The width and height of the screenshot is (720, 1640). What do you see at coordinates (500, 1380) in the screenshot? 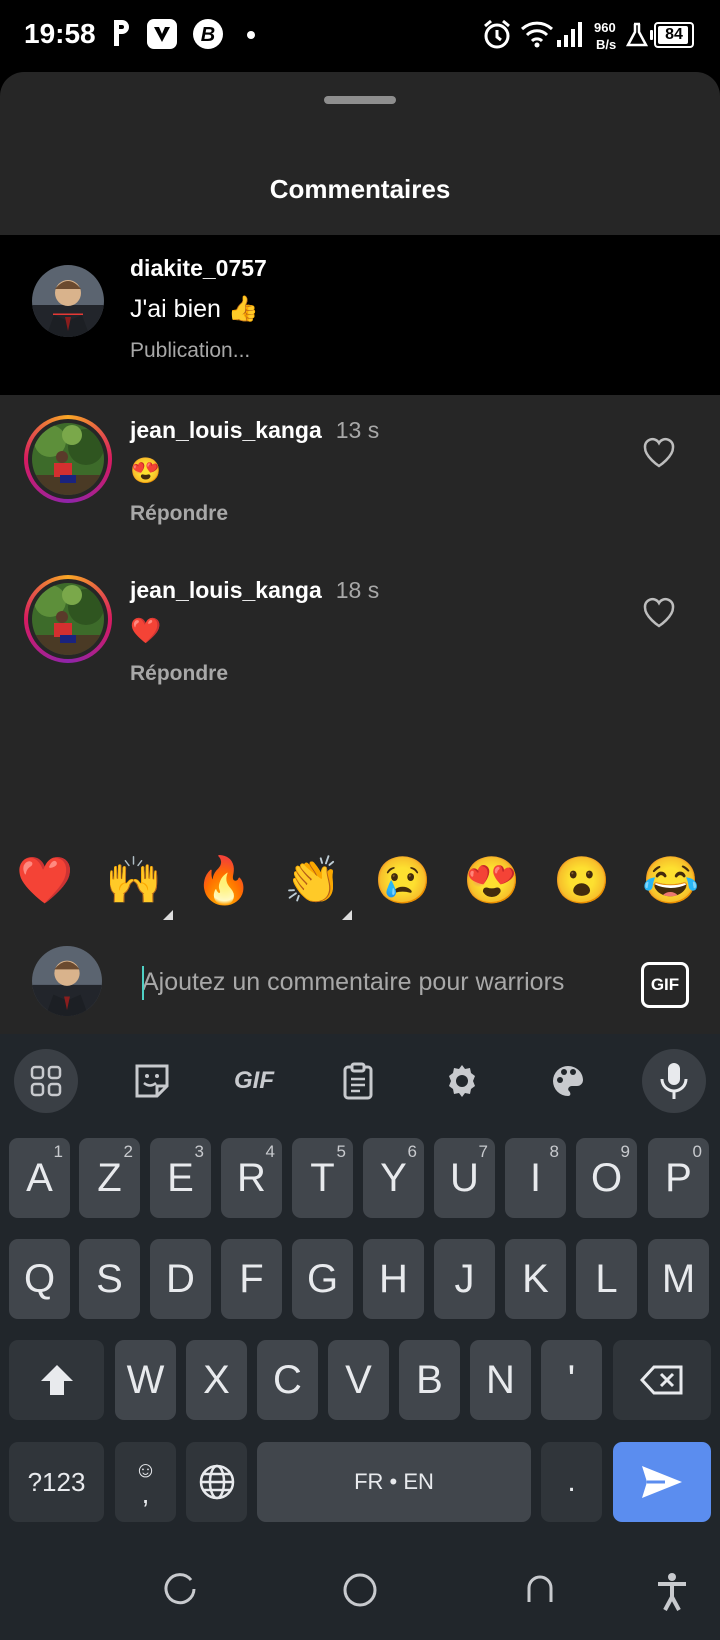
I see `key-n: N` at bounding box center [500, 1380].